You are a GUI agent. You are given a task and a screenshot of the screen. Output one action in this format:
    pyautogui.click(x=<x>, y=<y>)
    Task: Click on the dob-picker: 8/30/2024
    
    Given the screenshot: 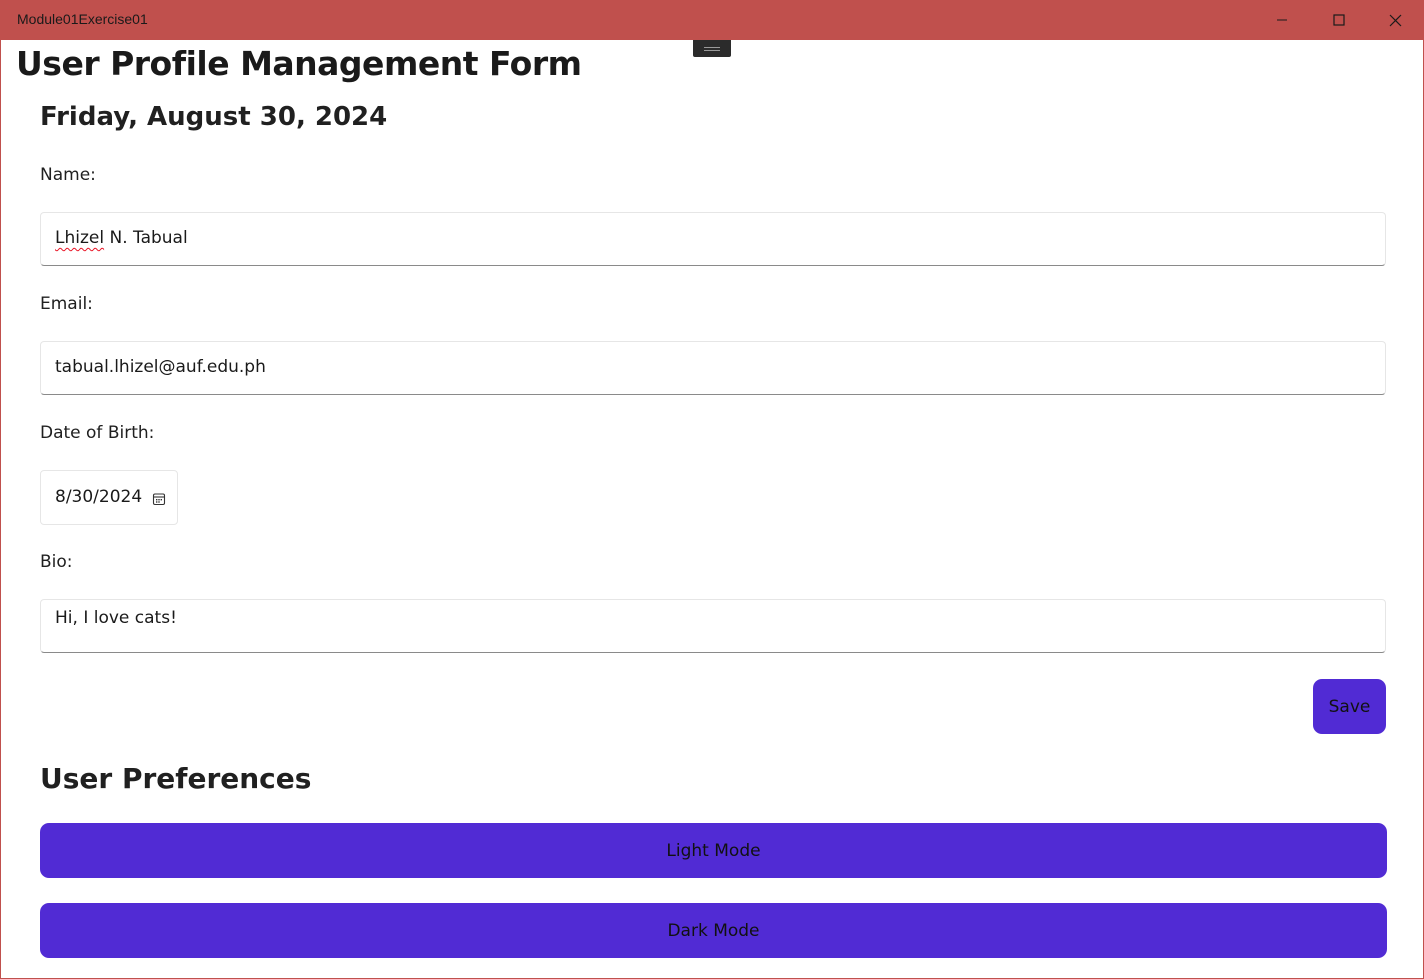 What is the action you would take?
    pyautogui.click(x=109, y=497)
    